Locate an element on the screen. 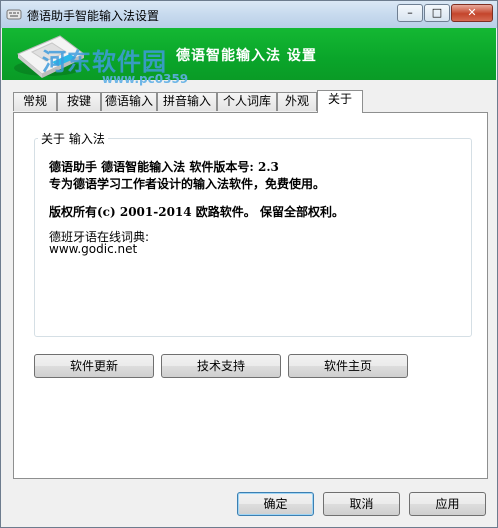 The image size is (498, 528). tab-personal-dictionary: 个人词库 is located at coordinates (247, 101).